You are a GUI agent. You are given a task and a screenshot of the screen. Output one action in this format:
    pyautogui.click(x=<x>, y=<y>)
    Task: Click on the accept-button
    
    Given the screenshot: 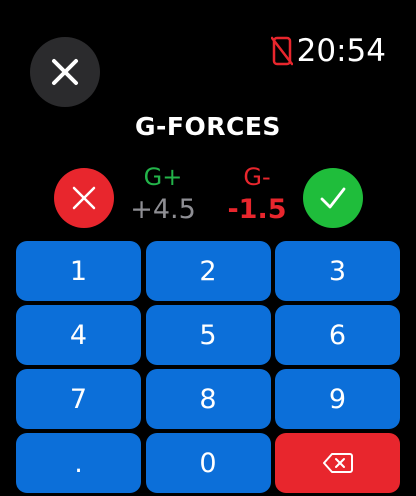 What is the action you would take?
    pyautogui.click(x=333, y=198)
    